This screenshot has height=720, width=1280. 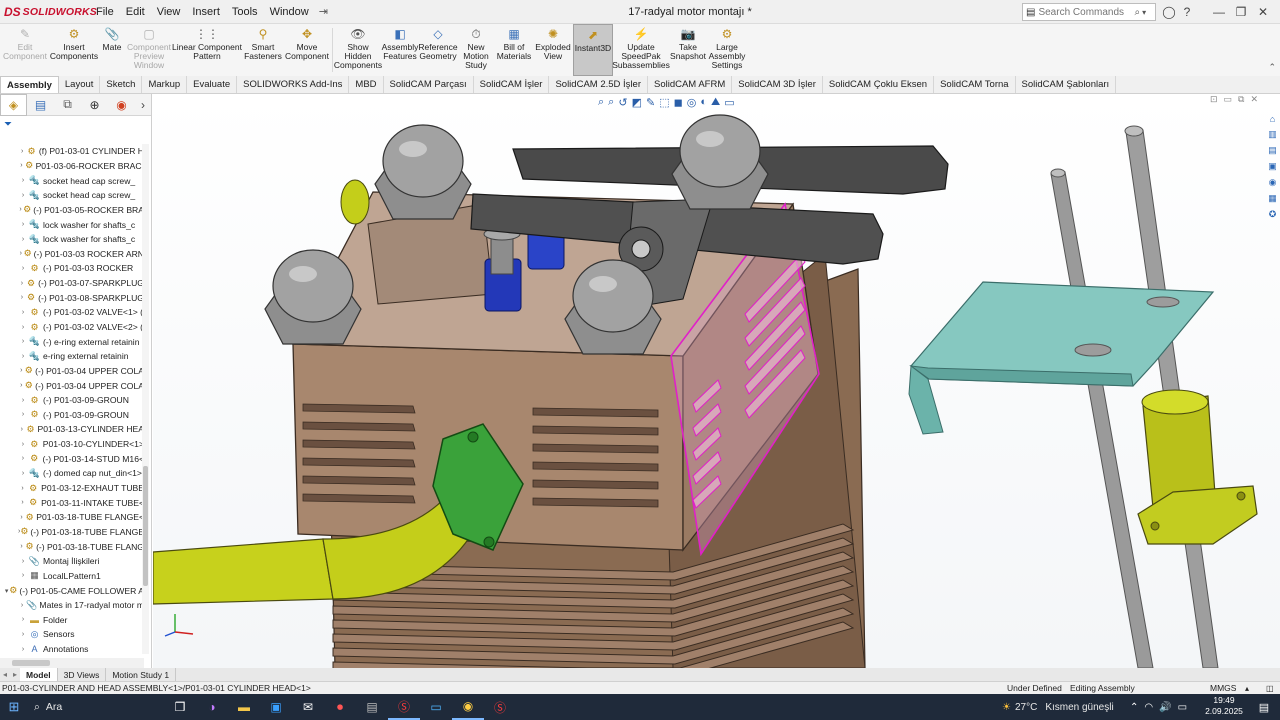 I want to click on show-hidden-components-button: 👁 Show Hidden Components, so click(x=358, y=50).